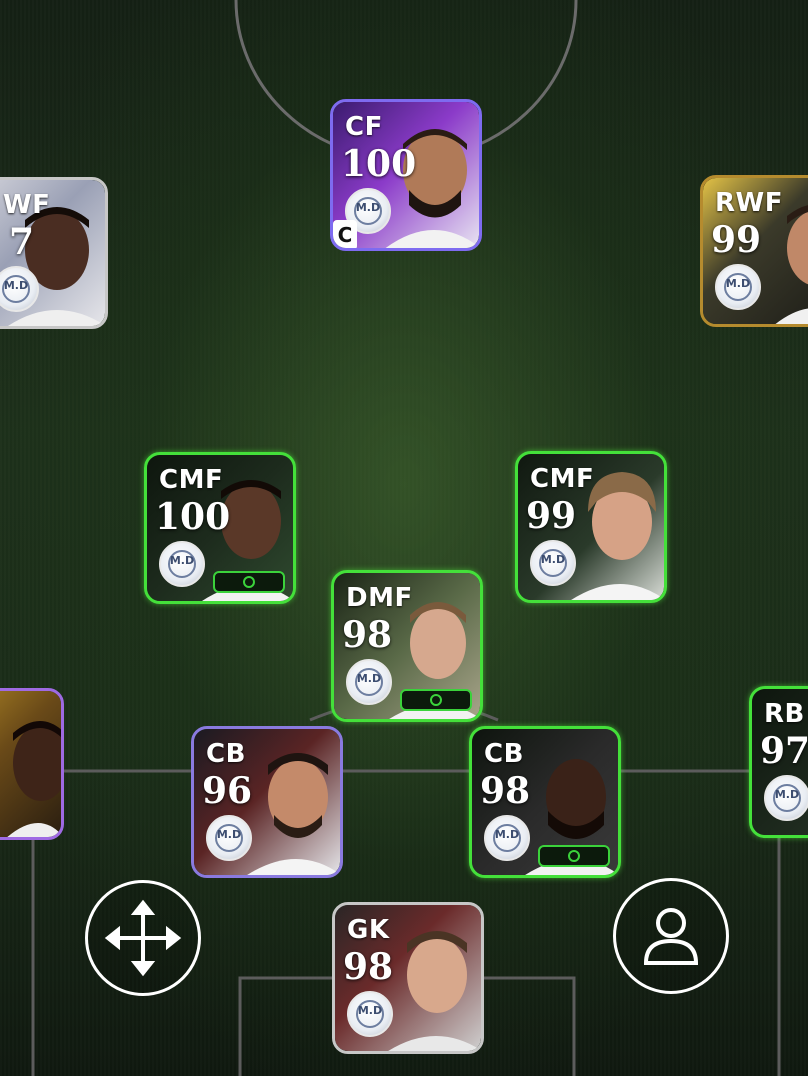  I want to click on card-position: DMF, so click(379, 598).